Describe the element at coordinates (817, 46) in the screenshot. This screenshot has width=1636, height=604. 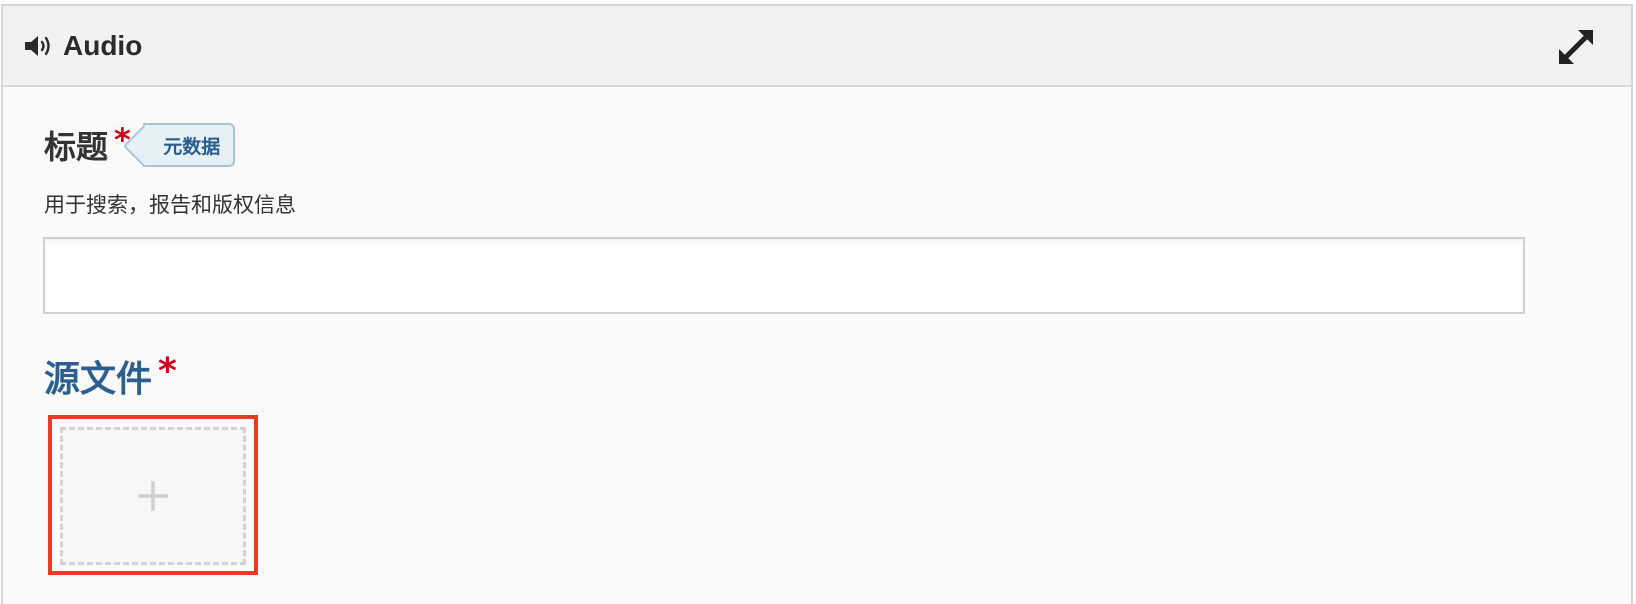
I see `panel-header: Audio` at that location.